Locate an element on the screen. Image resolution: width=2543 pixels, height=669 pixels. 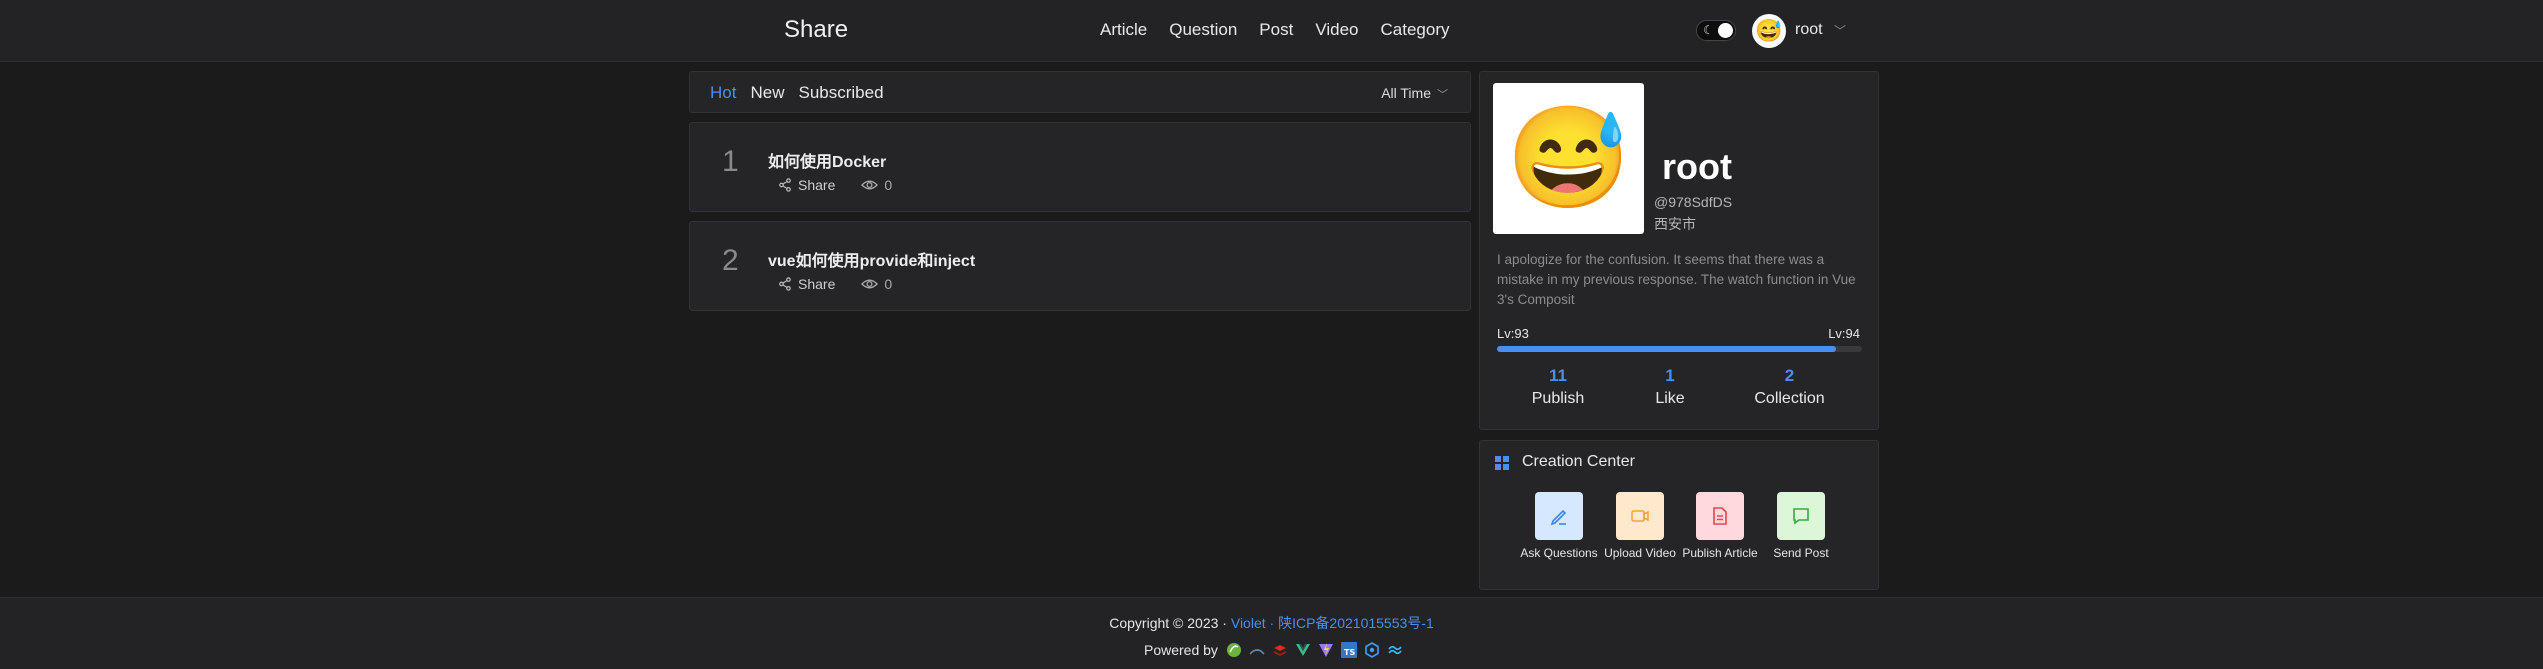
powered-by: Powered by TS is located at coordinates (1277, 650).